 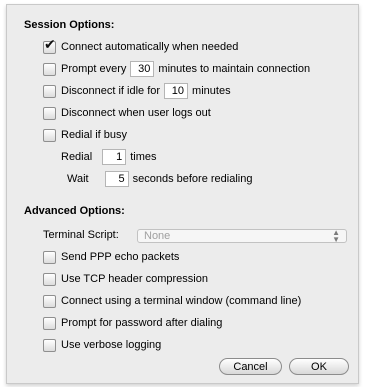 I want to click on session-options-title: Session Options:, so click(x=69, y=25).